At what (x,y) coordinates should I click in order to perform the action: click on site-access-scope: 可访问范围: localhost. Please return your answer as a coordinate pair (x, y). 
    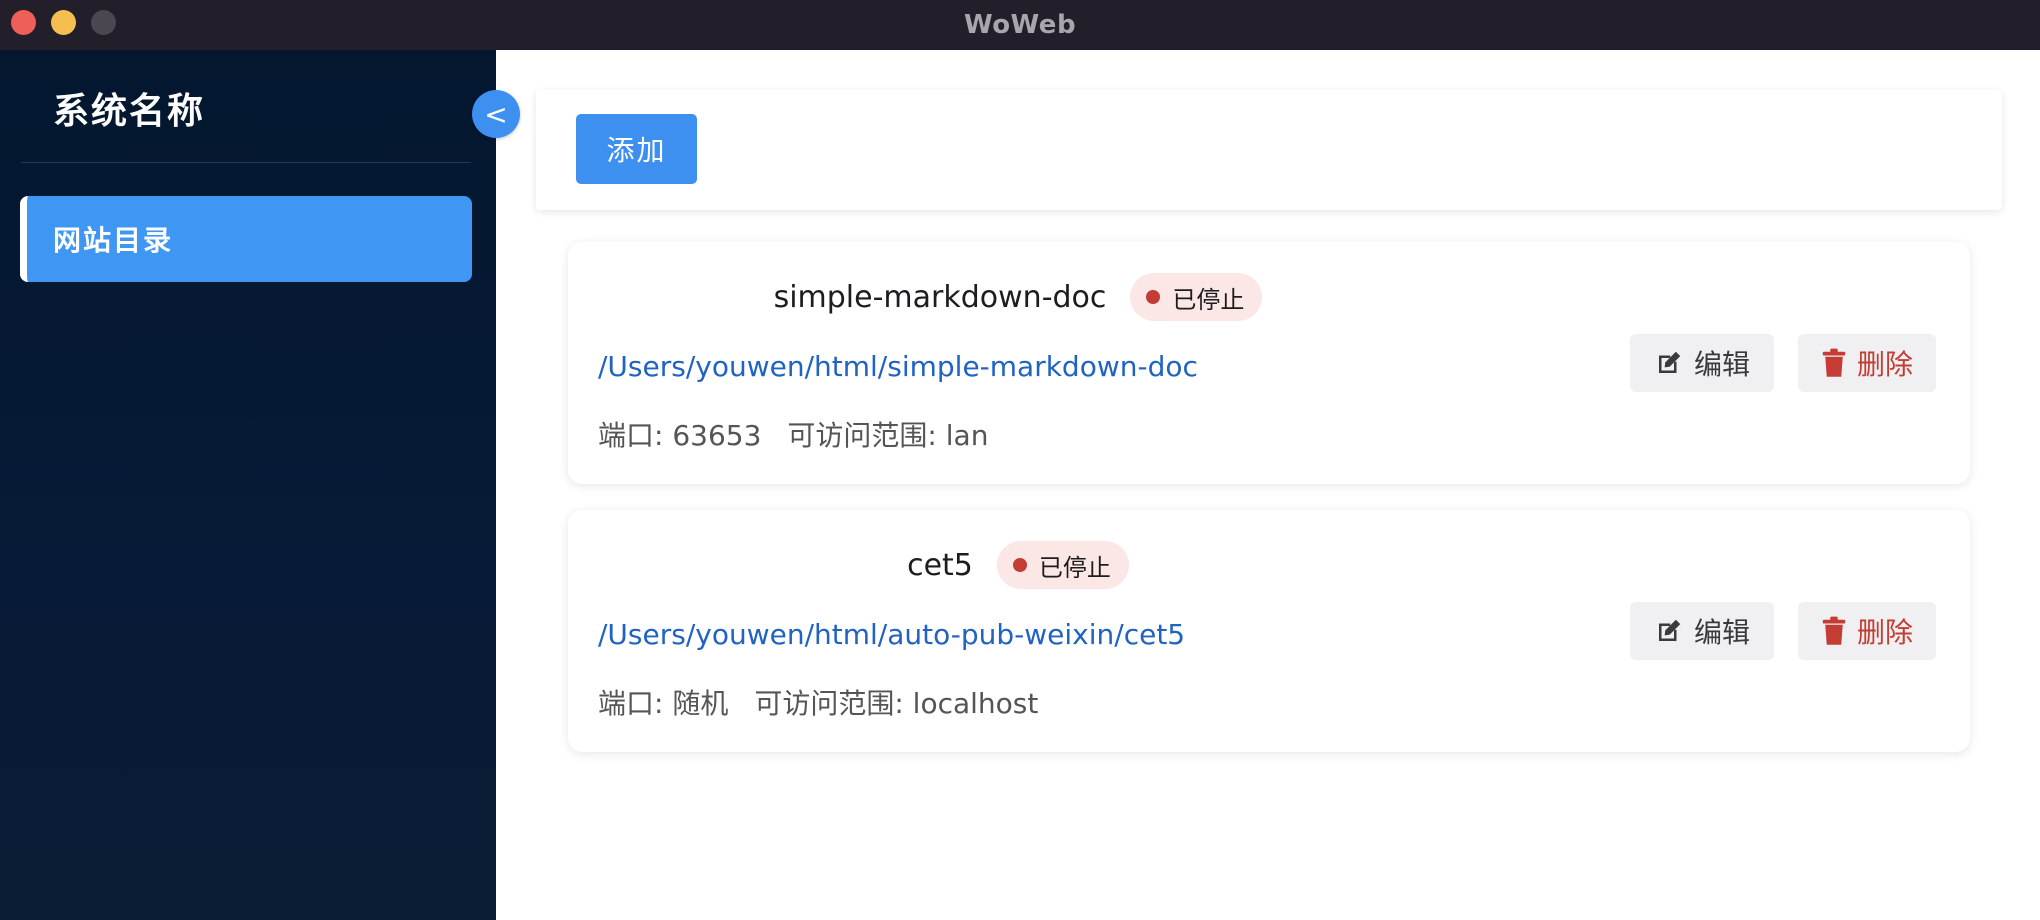
    Looking at the image, I should click on (896, 703).